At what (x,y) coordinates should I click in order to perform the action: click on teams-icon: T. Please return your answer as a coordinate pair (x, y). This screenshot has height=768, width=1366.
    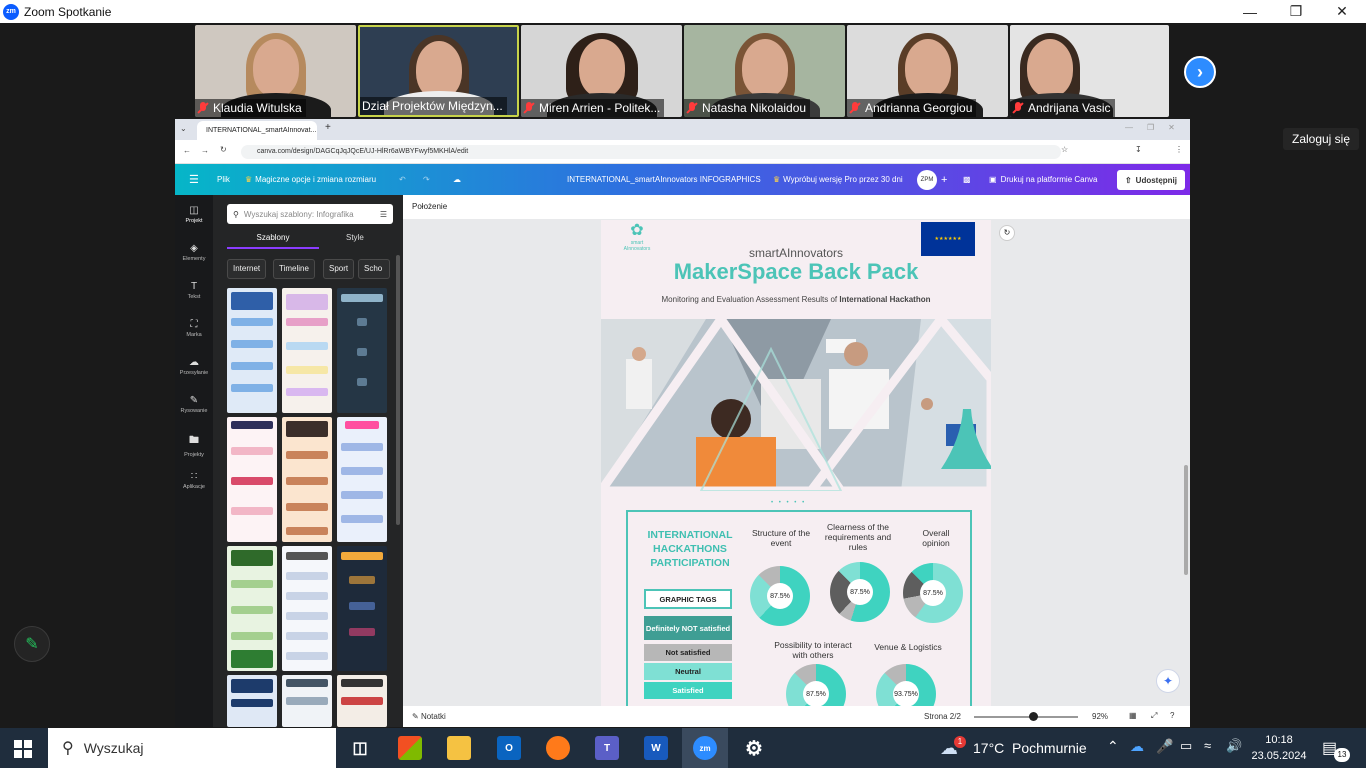
    Looking at the image, I should click on (607, 748).